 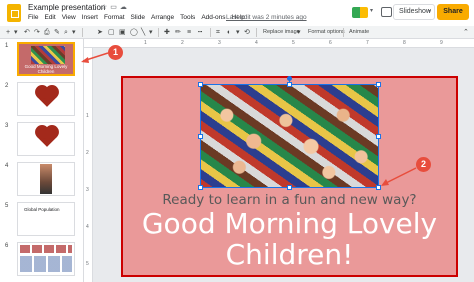 I want to click on slides-logo-icon, so click(x=14, y=13).